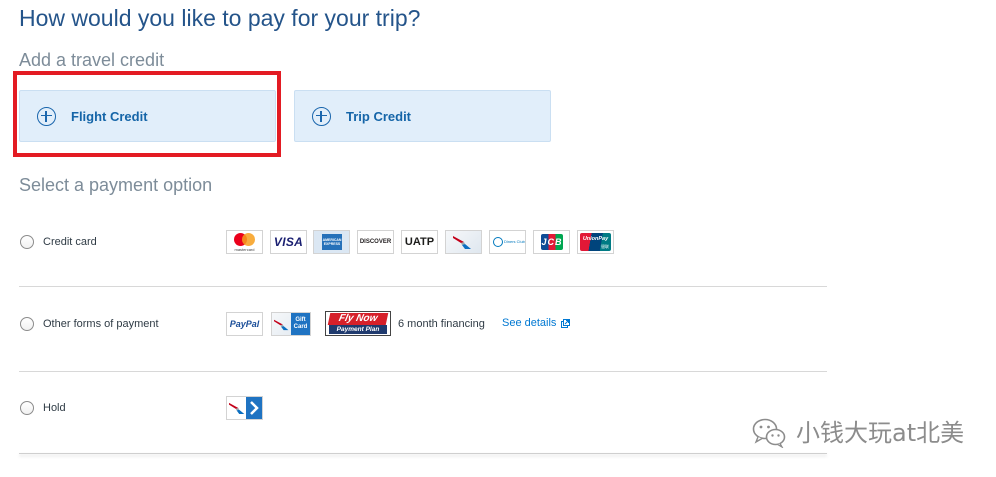 Image resolution: width=996 pixels, height=477 pixels. I want to click on see-details-link: See details, so click(536, 323).